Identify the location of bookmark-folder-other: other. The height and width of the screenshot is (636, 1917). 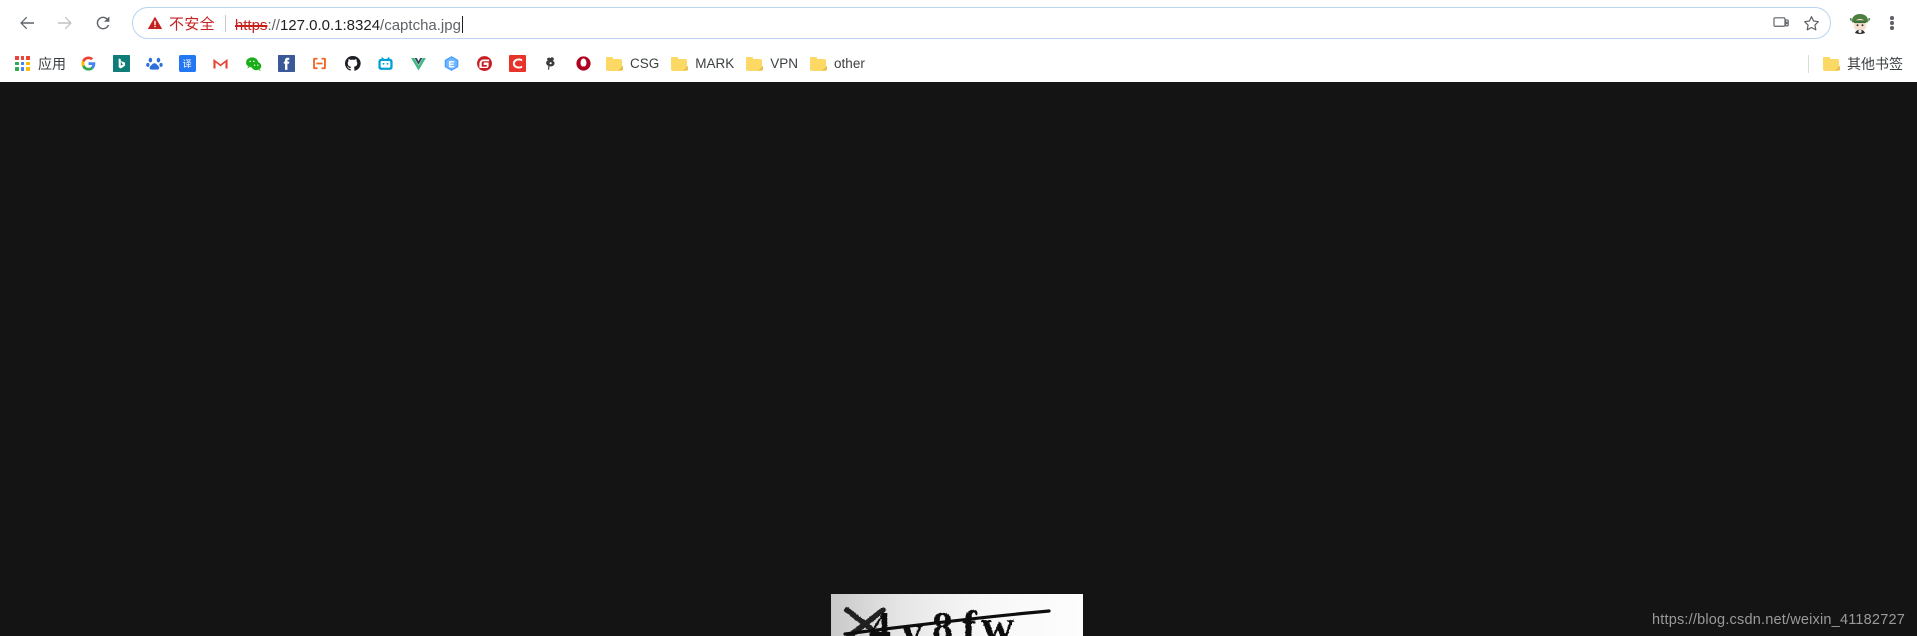
(837, 64).